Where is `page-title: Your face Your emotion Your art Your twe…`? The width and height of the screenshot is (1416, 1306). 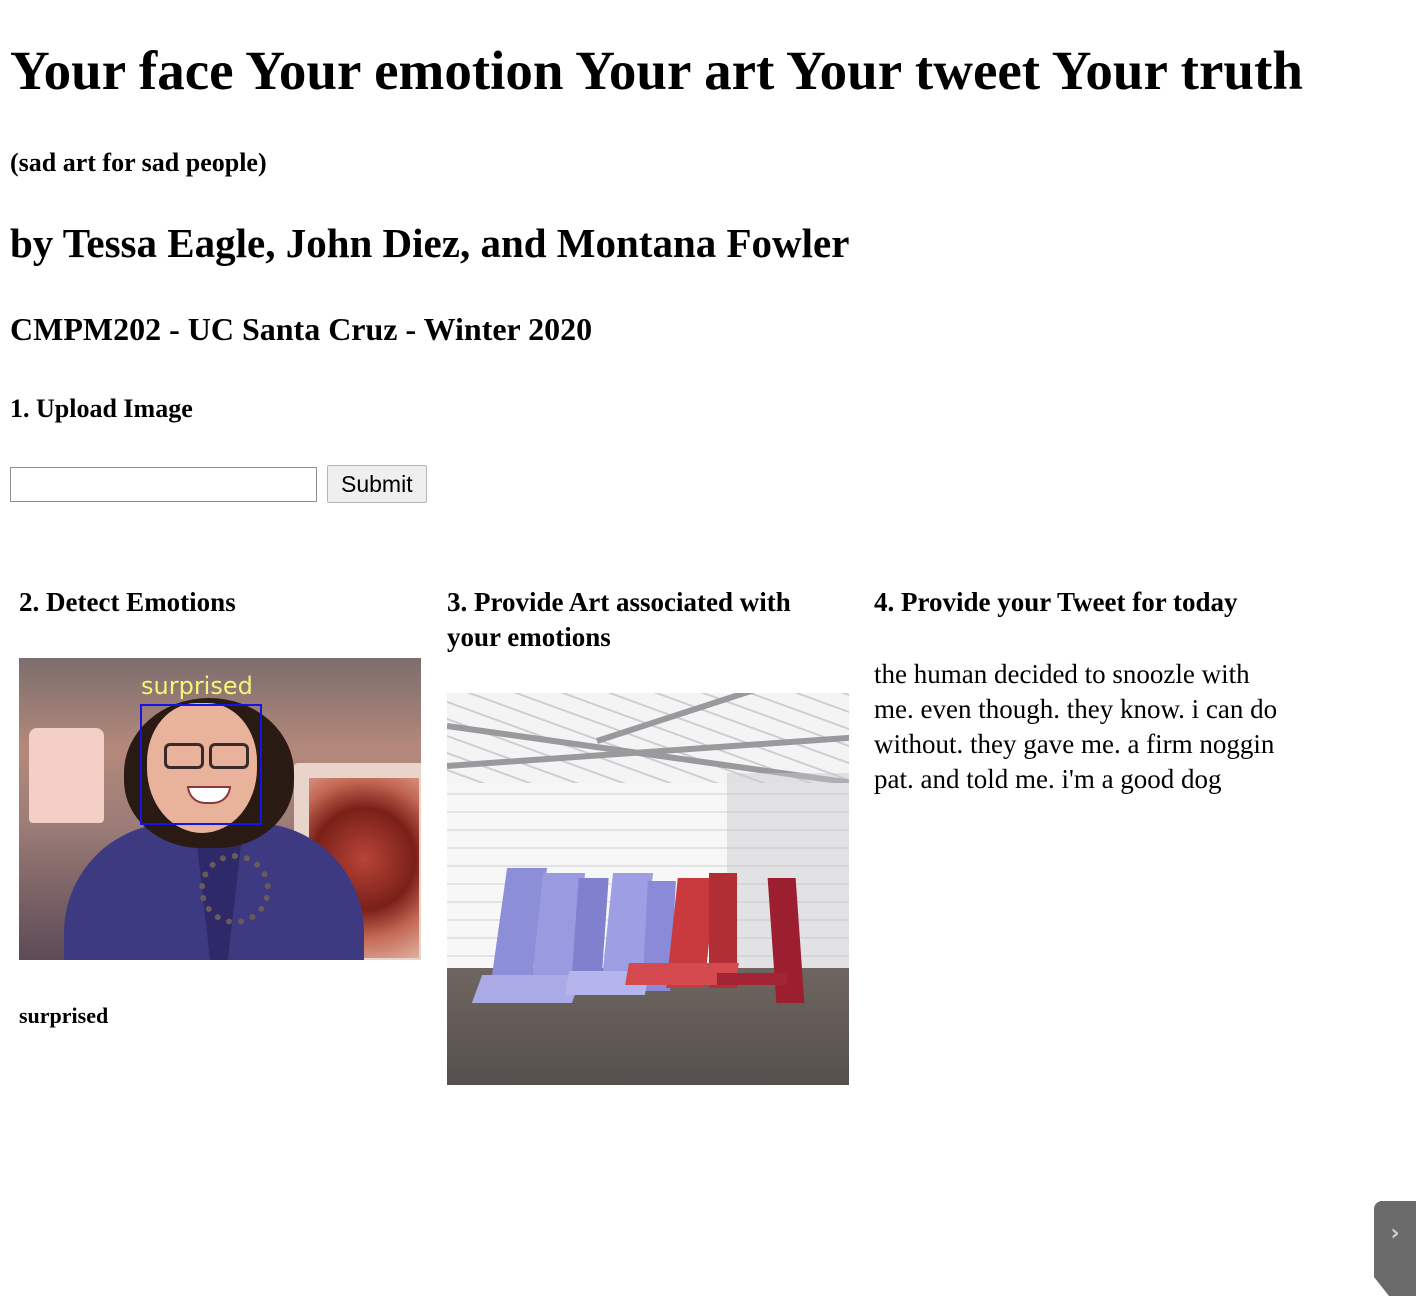
page-title: Your face Your emotion Your art Your twe… is located at coordinates (656, 70).